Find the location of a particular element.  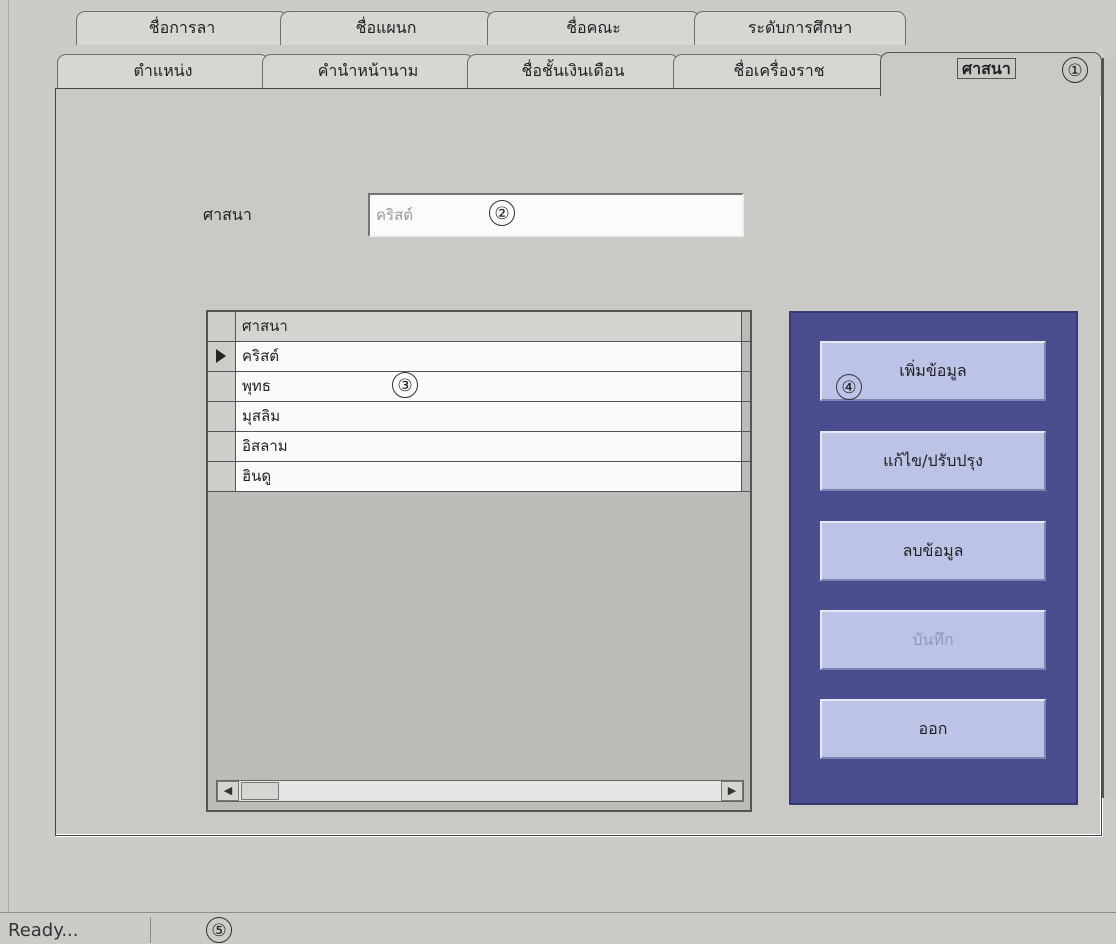

table-row: พุทธ is located at coordinates (479, 387).